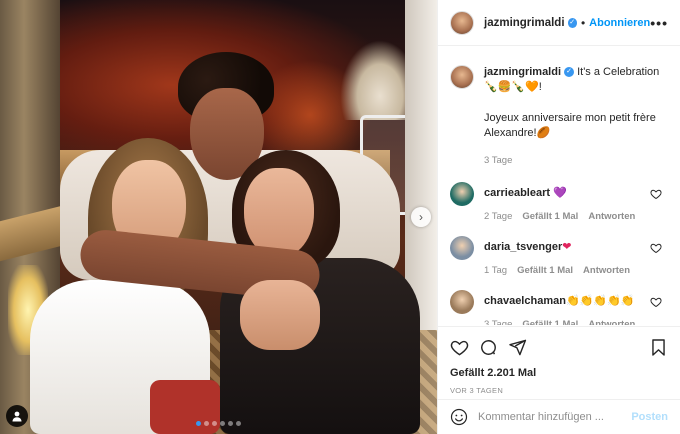 This screenshot has width=680, height=434. I want to click on comment-username: chavaelchaman, so click(525, 301).